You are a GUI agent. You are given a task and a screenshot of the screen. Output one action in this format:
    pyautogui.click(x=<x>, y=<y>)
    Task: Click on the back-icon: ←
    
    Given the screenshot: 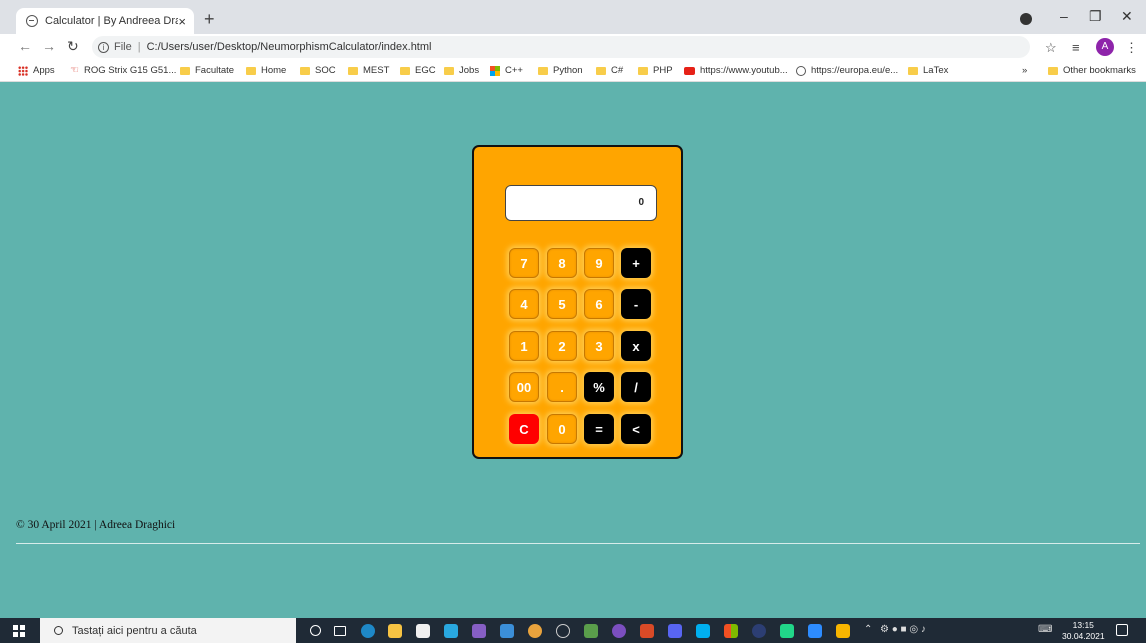 What is the action you would take?
    pyautogui.click(x=25, y=46)
    